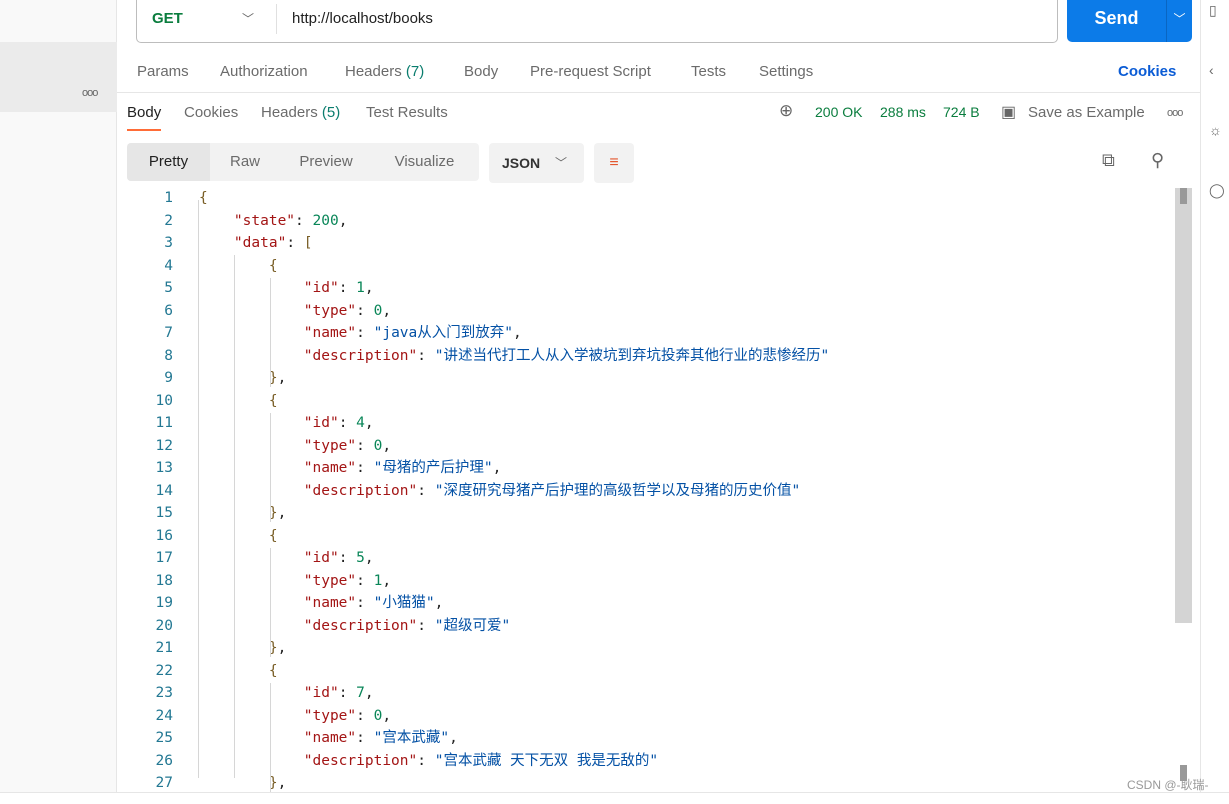 The height and width of the screenshot is (804, 1229). What do you see at coordinates (536, 163) in the screenshot?
I see `format-select: JSON ﹀` at bounding box center [536, 163].